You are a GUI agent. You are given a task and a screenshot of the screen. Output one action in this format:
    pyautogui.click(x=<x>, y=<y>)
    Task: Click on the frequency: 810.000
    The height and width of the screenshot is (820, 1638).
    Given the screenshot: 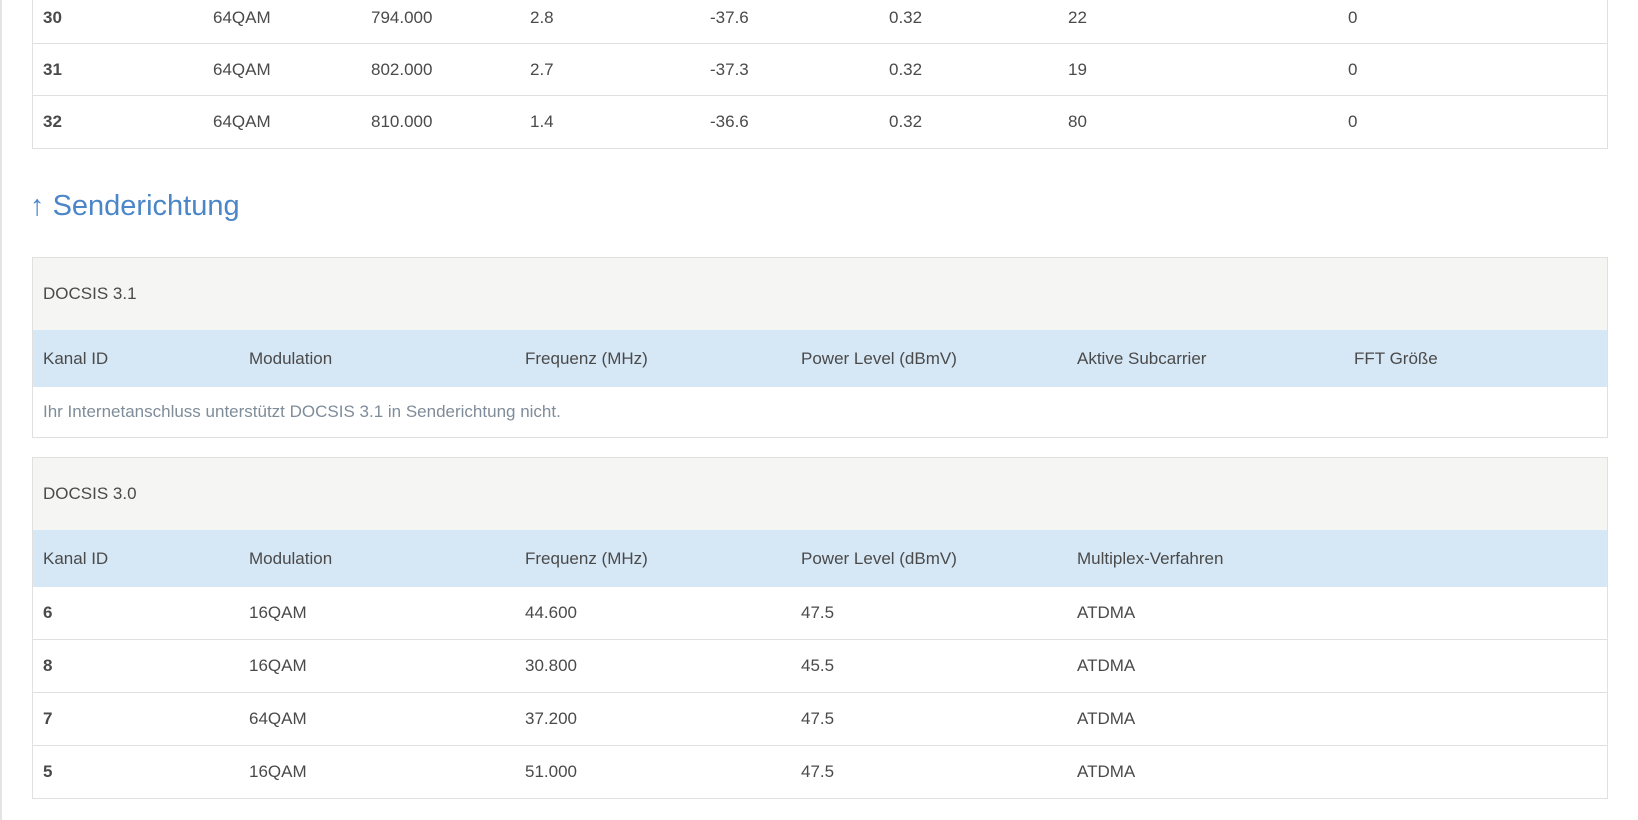 What is the action you would take?
    pyautogui.click(x=402, y=121)
    